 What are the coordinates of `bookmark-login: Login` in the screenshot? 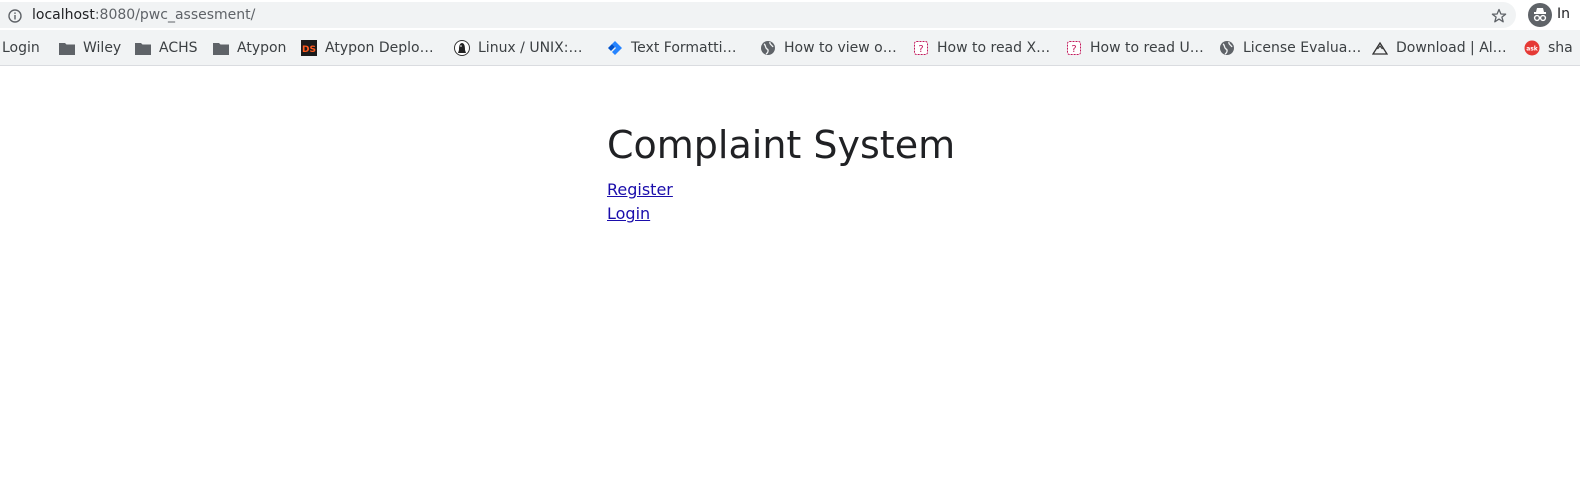 It's located at (21, 48).